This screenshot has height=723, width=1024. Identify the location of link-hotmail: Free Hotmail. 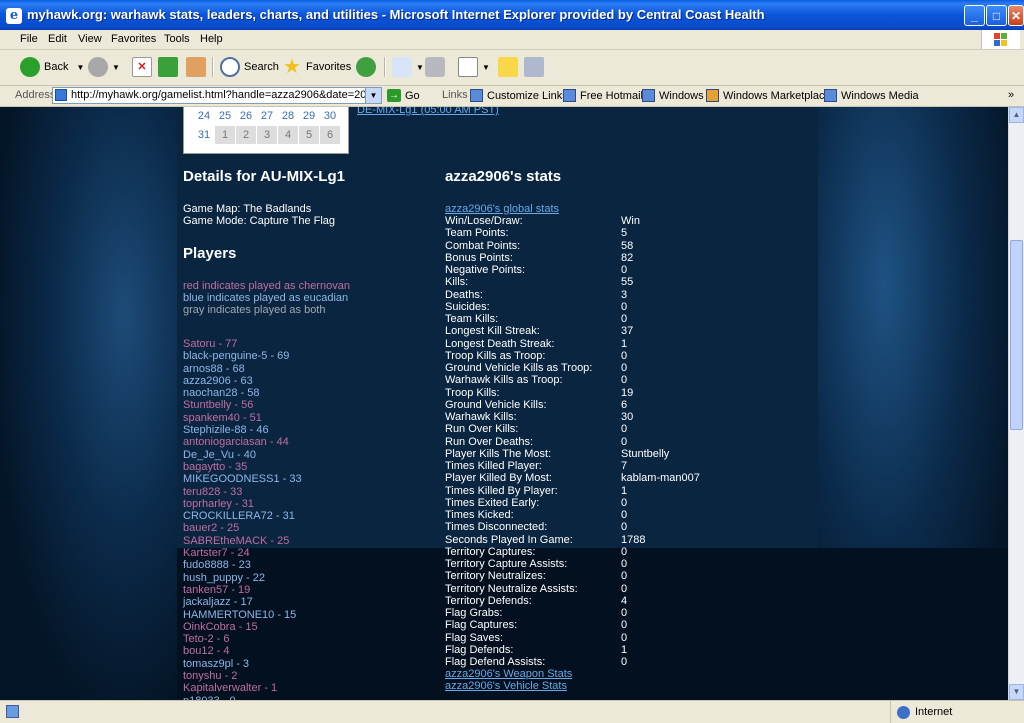
(603, 95).